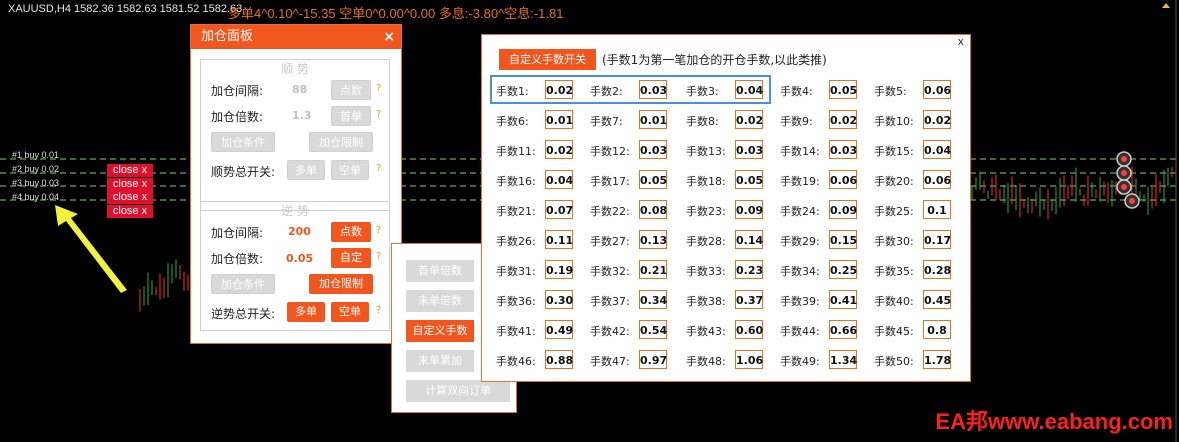 Image resolution: width=1179 pixels, height=442 pixels. I want to click on lot-input-25: 0.1, so click(937, 209).